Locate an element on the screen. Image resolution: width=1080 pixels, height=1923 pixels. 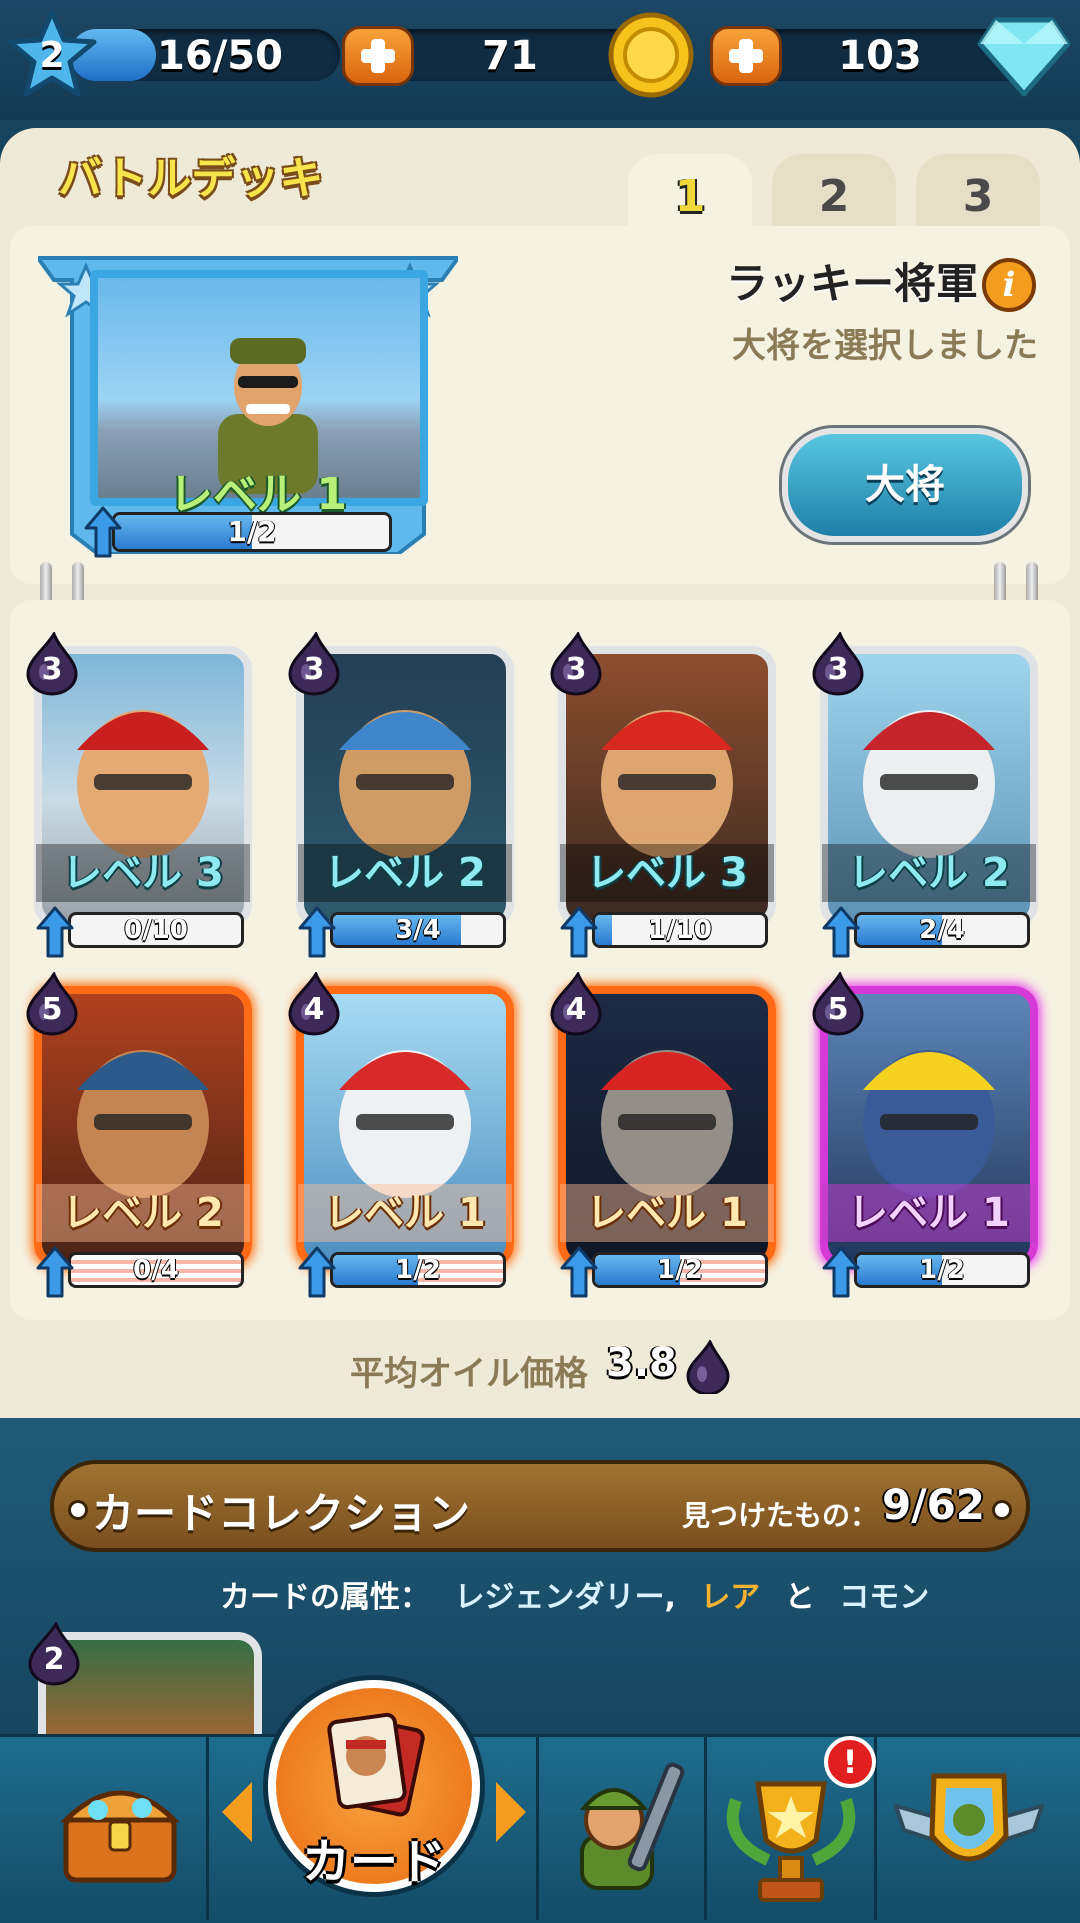
card-progress-bar: 3/4 is located at coordinates (418, 930).